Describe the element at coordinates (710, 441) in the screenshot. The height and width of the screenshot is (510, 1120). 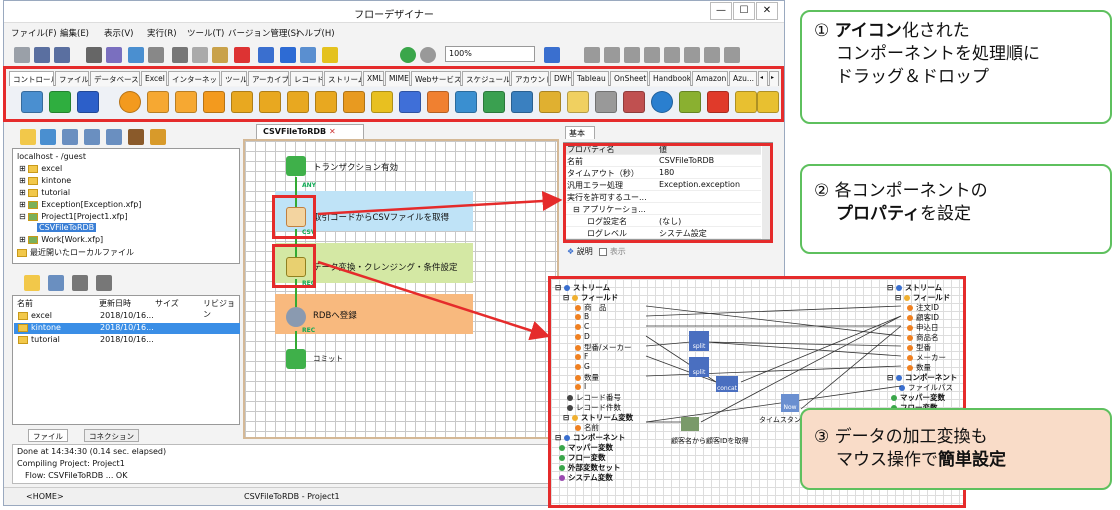
I see `lookup-note: 顧客名から顧客IDを取得` at that location.